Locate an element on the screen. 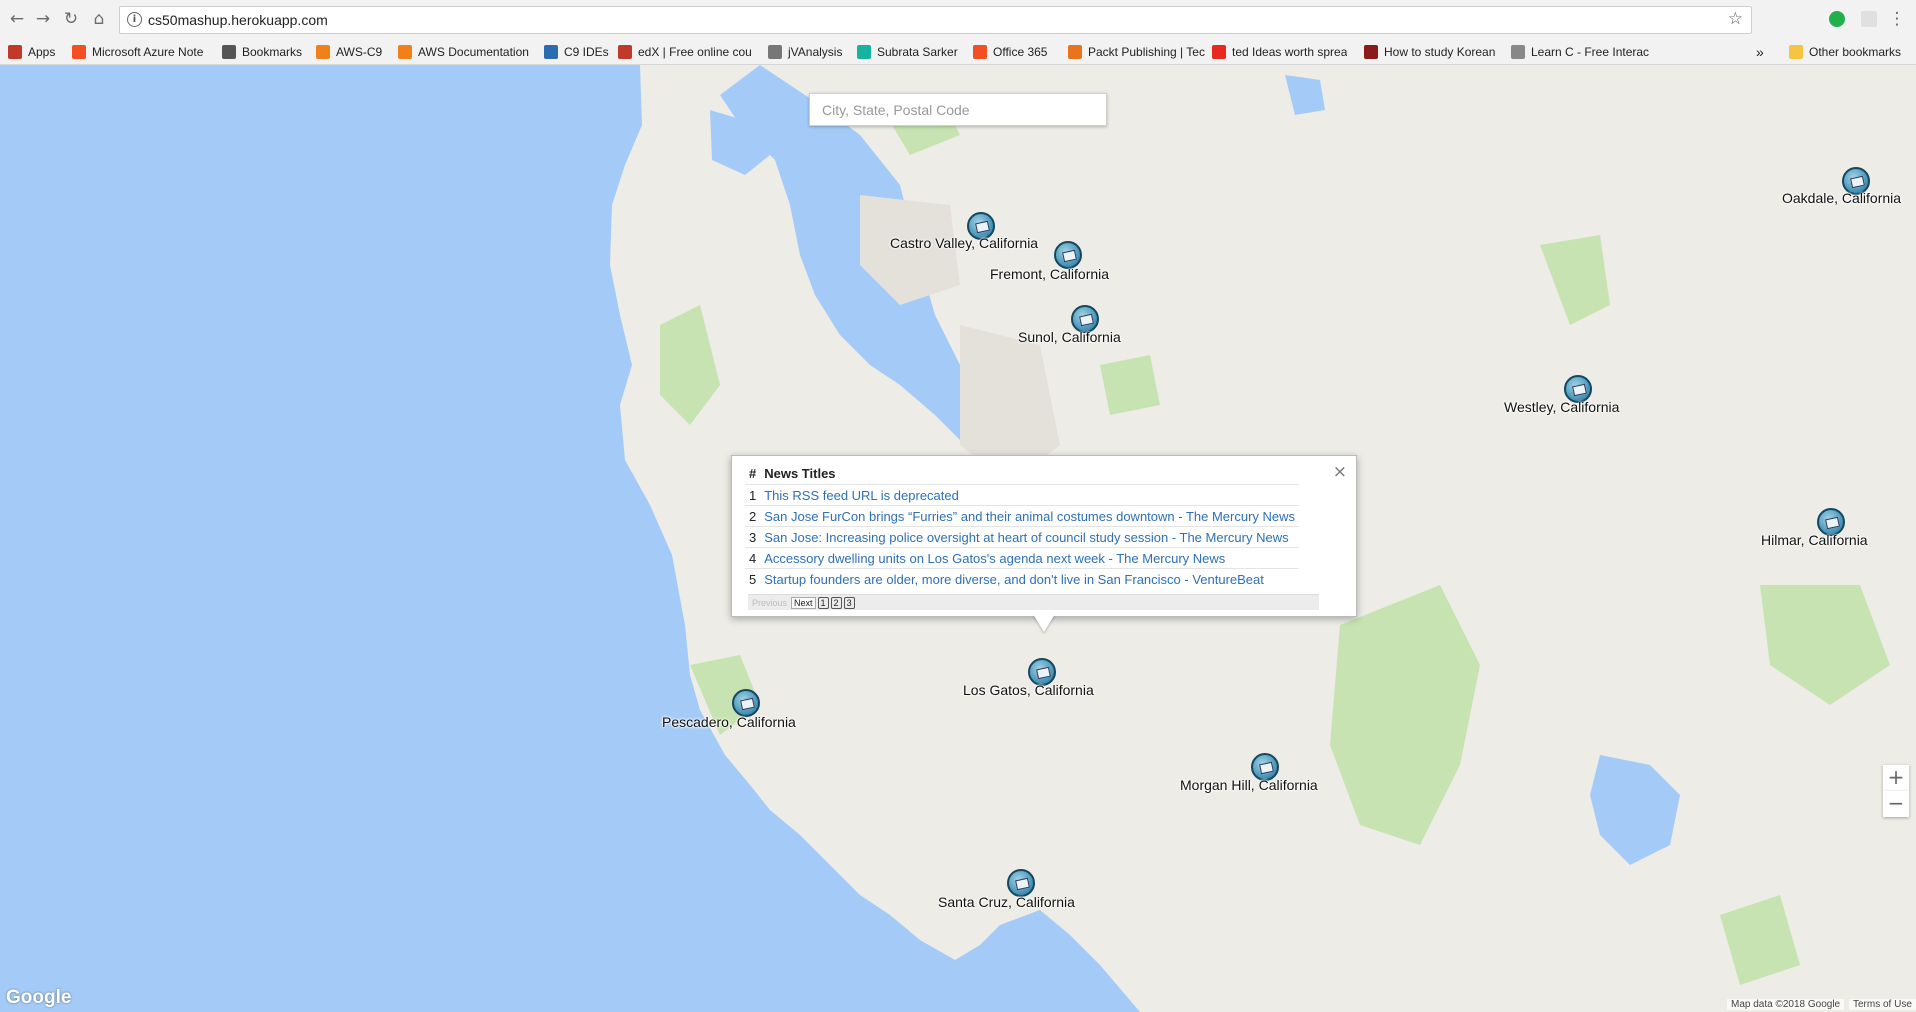 The width and height of the screenshot is (1916, 1012). bookmark-label: AWS-C9 is located at coordinates (359, 52).